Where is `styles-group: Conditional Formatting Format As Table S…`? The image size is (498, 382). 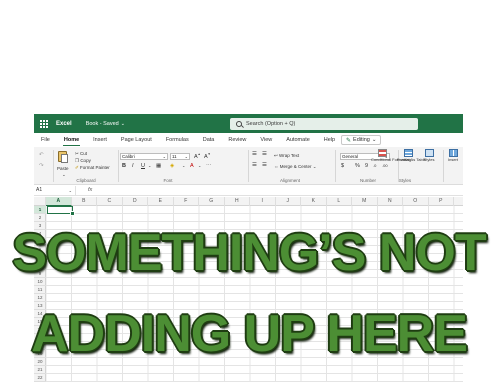
styles-group: Conditional Formatting Format As Table S… is located at coordinates (405, 166).